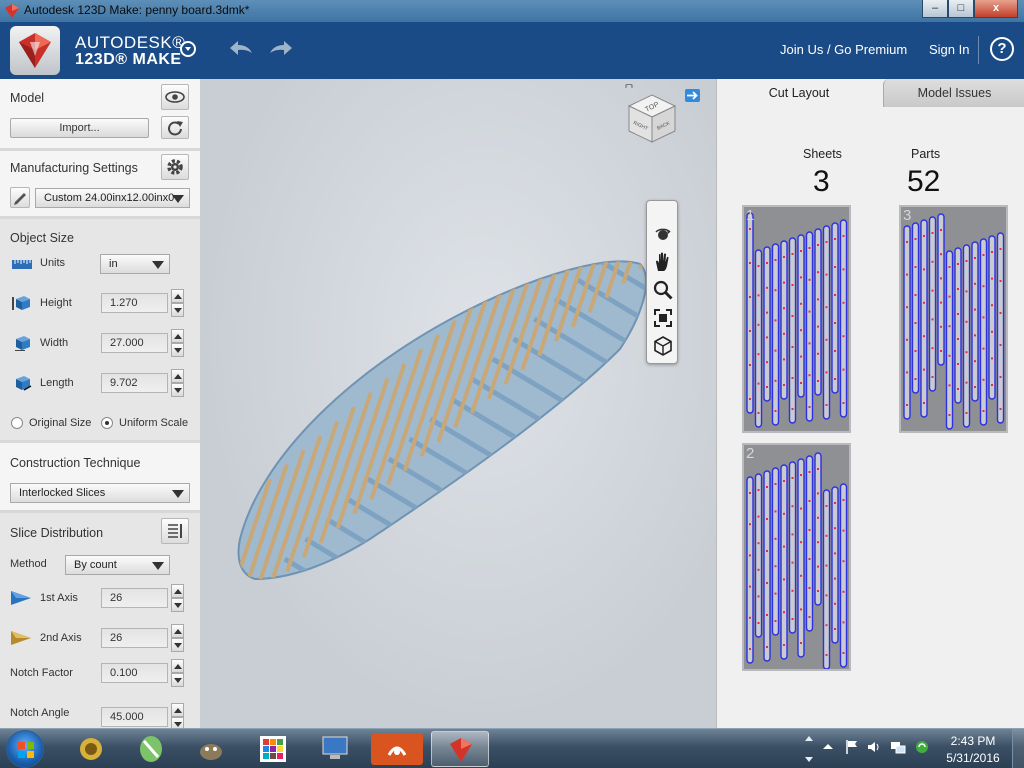 The width and height of the screenshot is (1024, 768). What do you see at coordinates (177, 376) in the screenshot?
I see `length-increment` at bounding box center [177, 376].